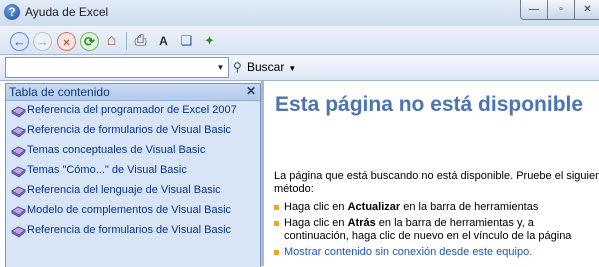 This screenshot has width=599, height=267. I want to click on forward-button: →, so click(42, 41).